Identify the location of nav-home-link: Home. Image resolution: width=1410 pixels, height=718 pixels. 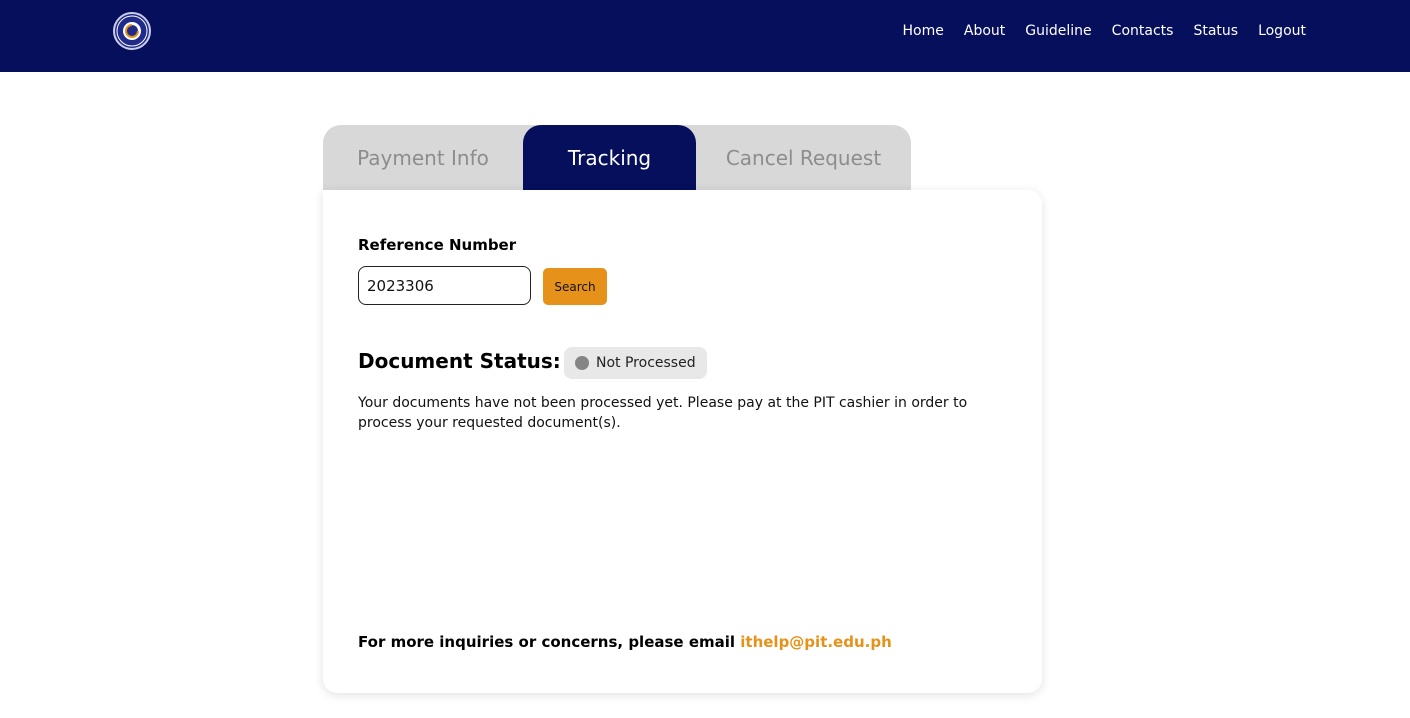
(923, 31).